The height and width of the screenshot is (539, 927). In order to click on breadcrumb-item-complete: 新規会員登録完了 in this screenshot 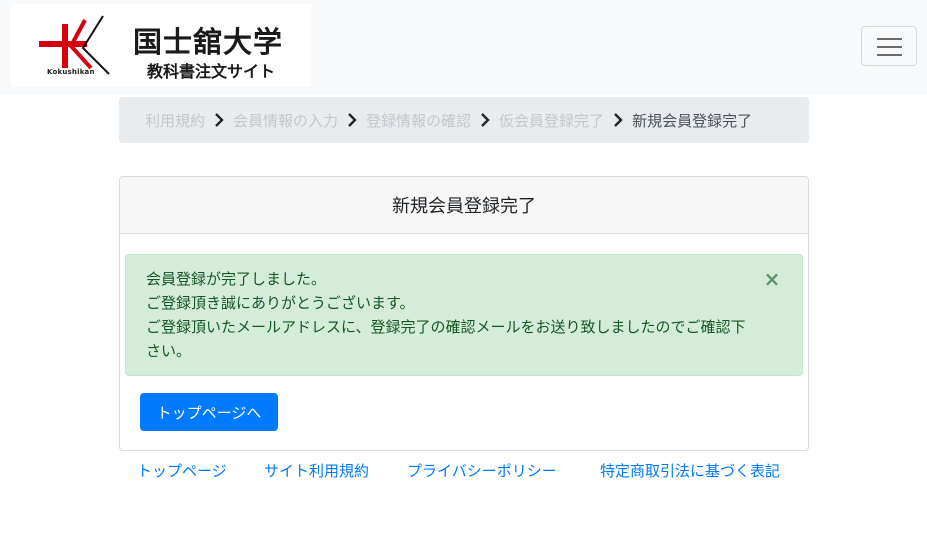, I will do `click(692, 120)`.